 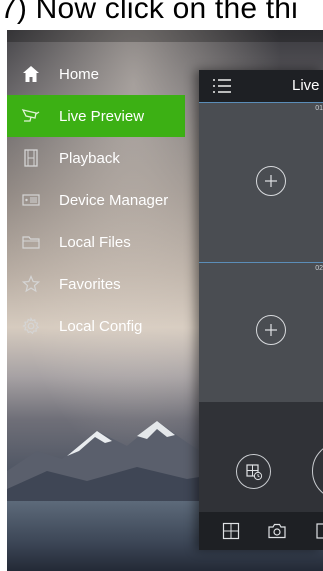 I want to click on cell-tag: 01, so click(x=319, y=108).